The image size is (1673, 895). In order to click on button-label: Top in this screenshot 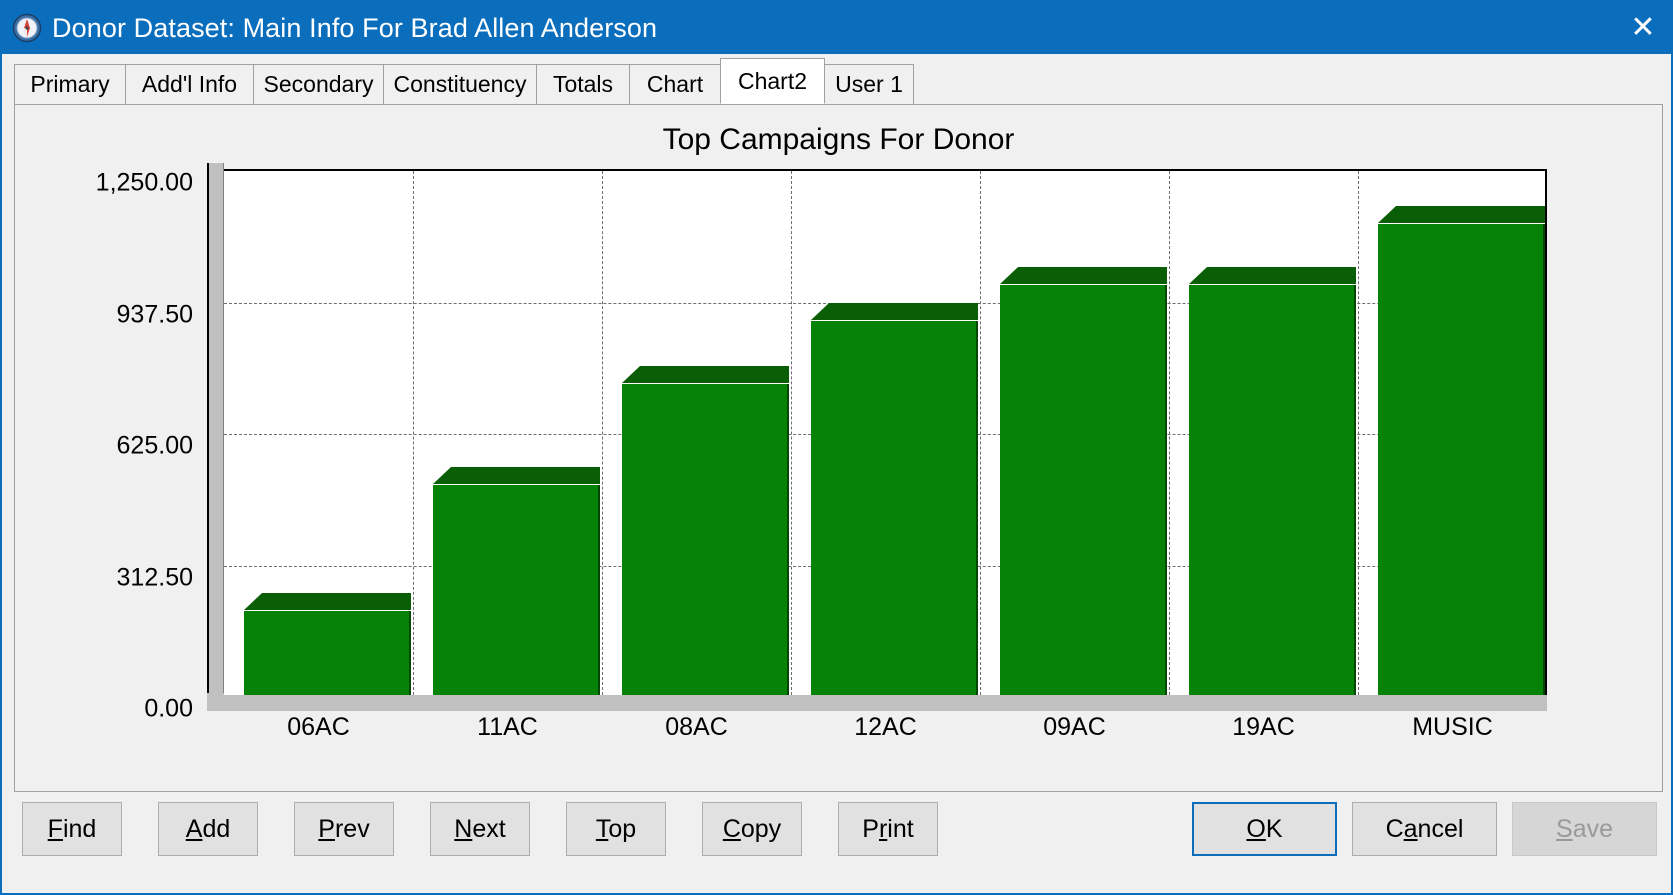, I will do `click(616, 828)`.